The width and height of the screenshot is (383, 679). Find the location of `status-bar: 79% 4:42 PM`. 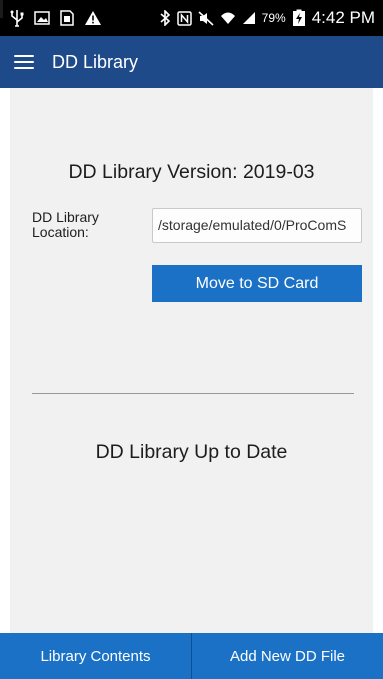

status-bar: 79% 4:42 PM is located at coordinates (191, 18).